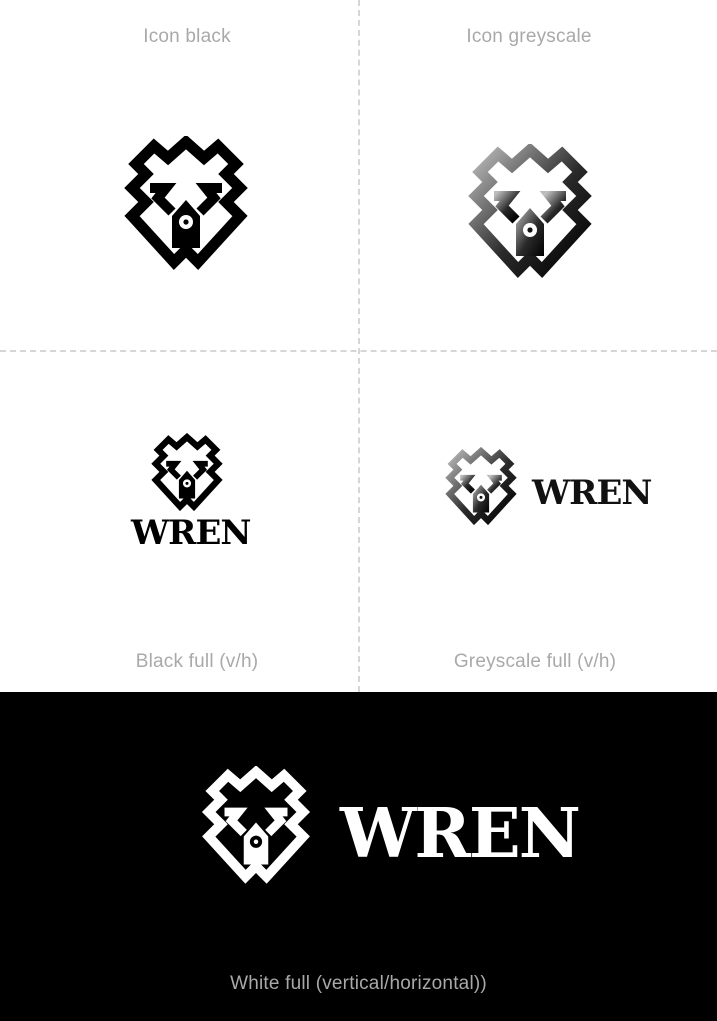 This screenshot has height=1021, width=717. Describe the element at coordinates (197, 661) in the screenshot. I see `caption-black-full: Black full (v/h)` at that location.